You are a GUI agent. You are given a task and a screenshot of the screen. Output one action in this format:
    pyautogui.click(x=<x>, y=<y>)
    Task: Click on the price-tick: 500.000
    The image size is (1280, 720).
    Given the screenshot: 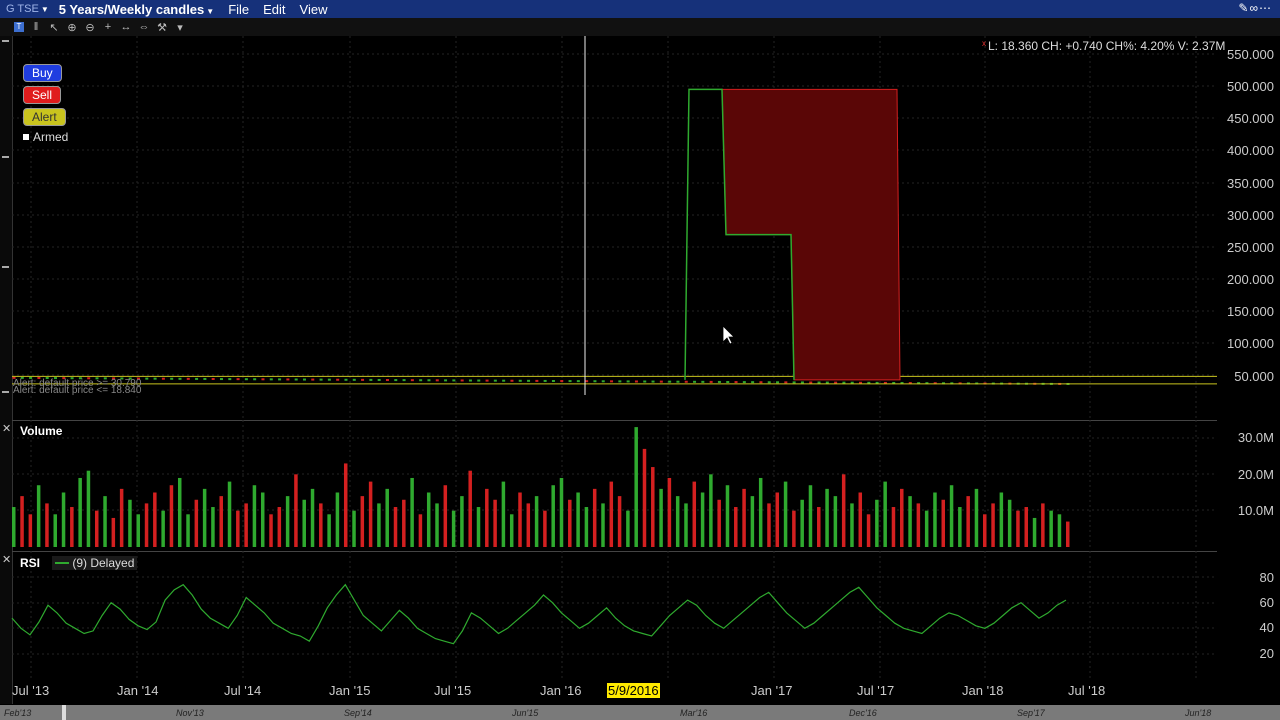 What is the action you would take?
    pyautogui.click(x=1250, y=86)
    